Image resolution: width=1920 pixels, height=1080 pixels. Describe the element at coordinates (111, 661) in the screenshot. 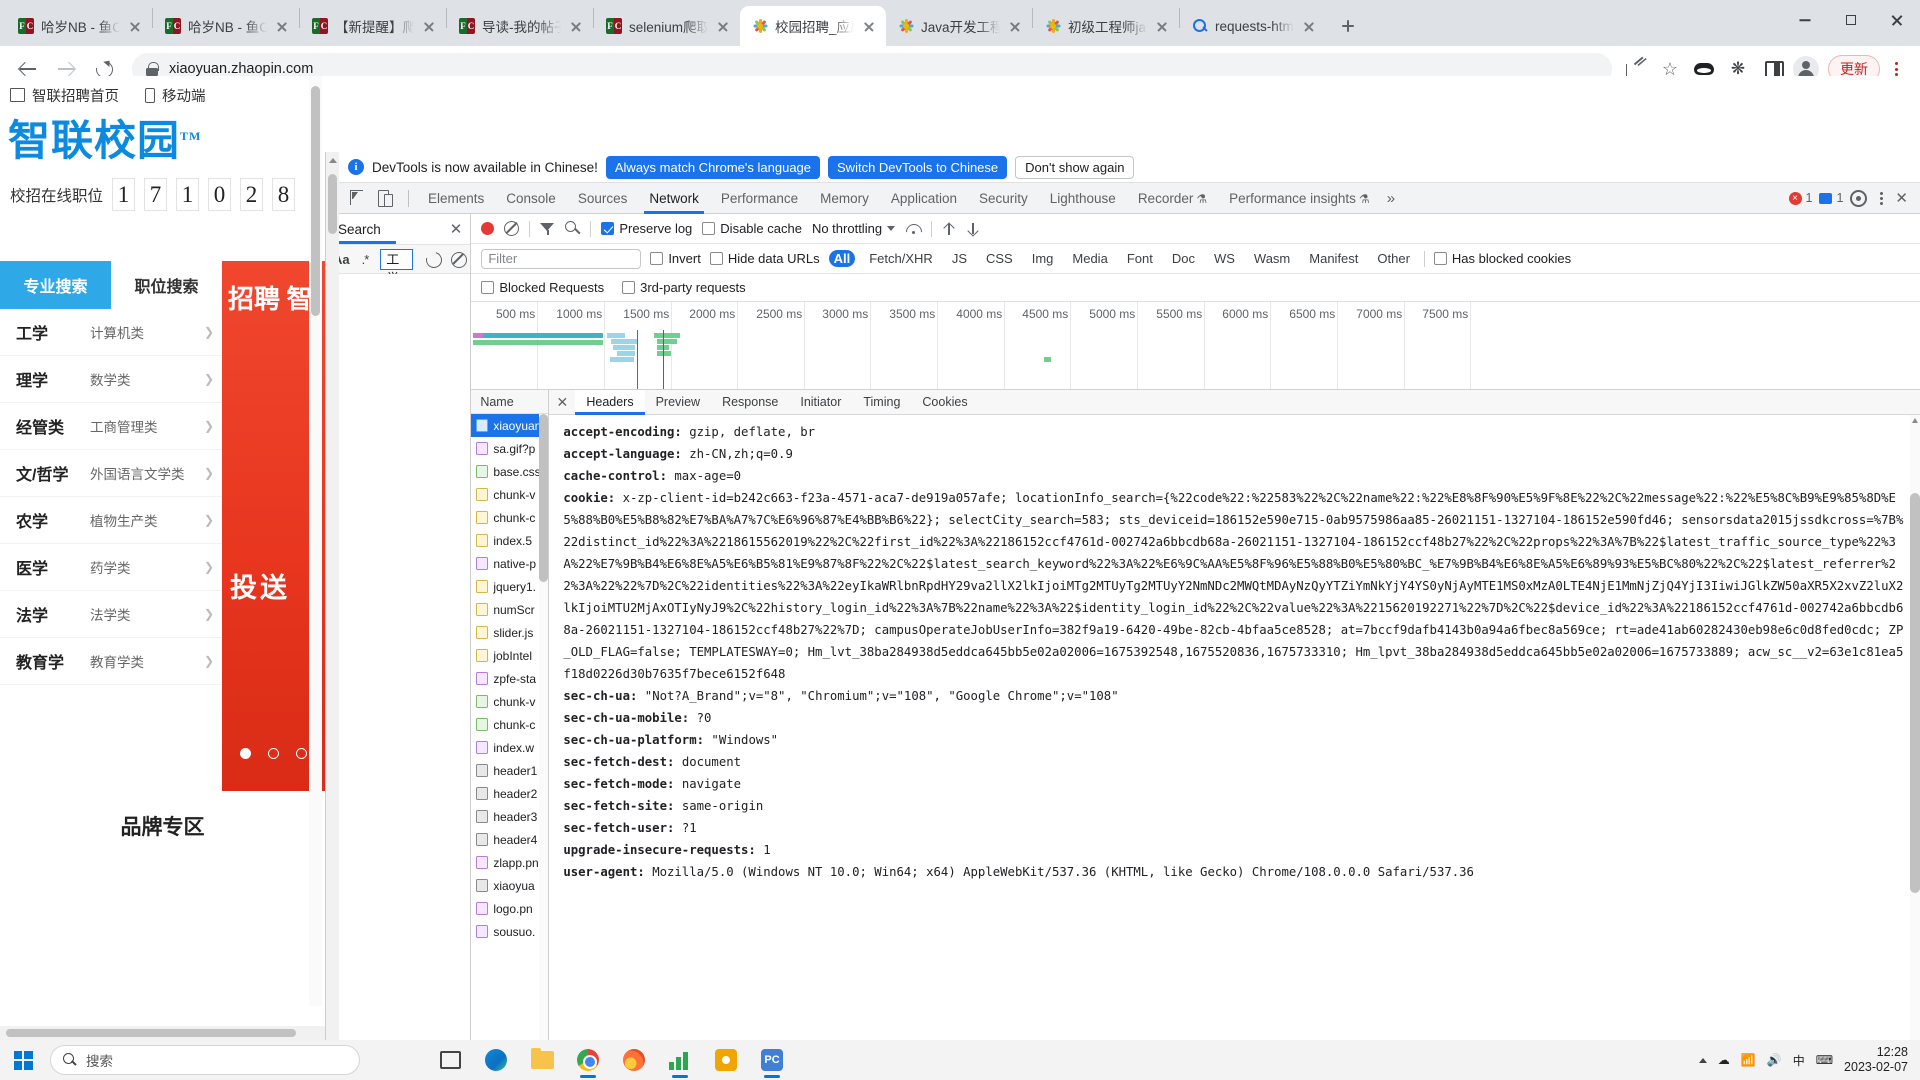

I see `list-item: 教育学 教育学类 ❯` at that location.